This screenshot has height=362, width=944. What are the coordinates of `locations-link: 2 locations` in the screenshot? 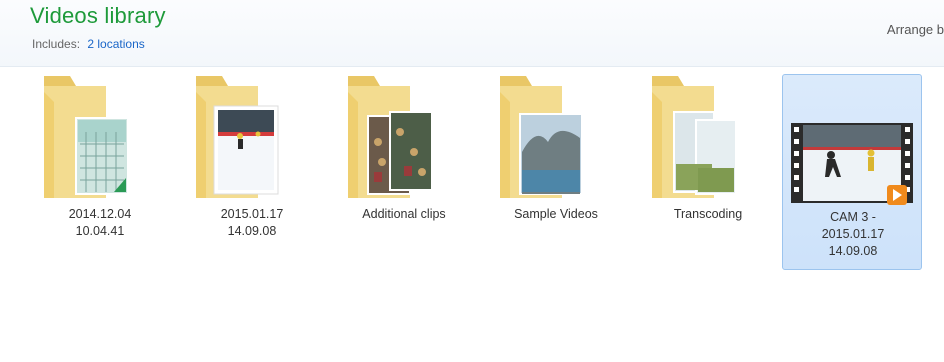 It's located at (115, 44).